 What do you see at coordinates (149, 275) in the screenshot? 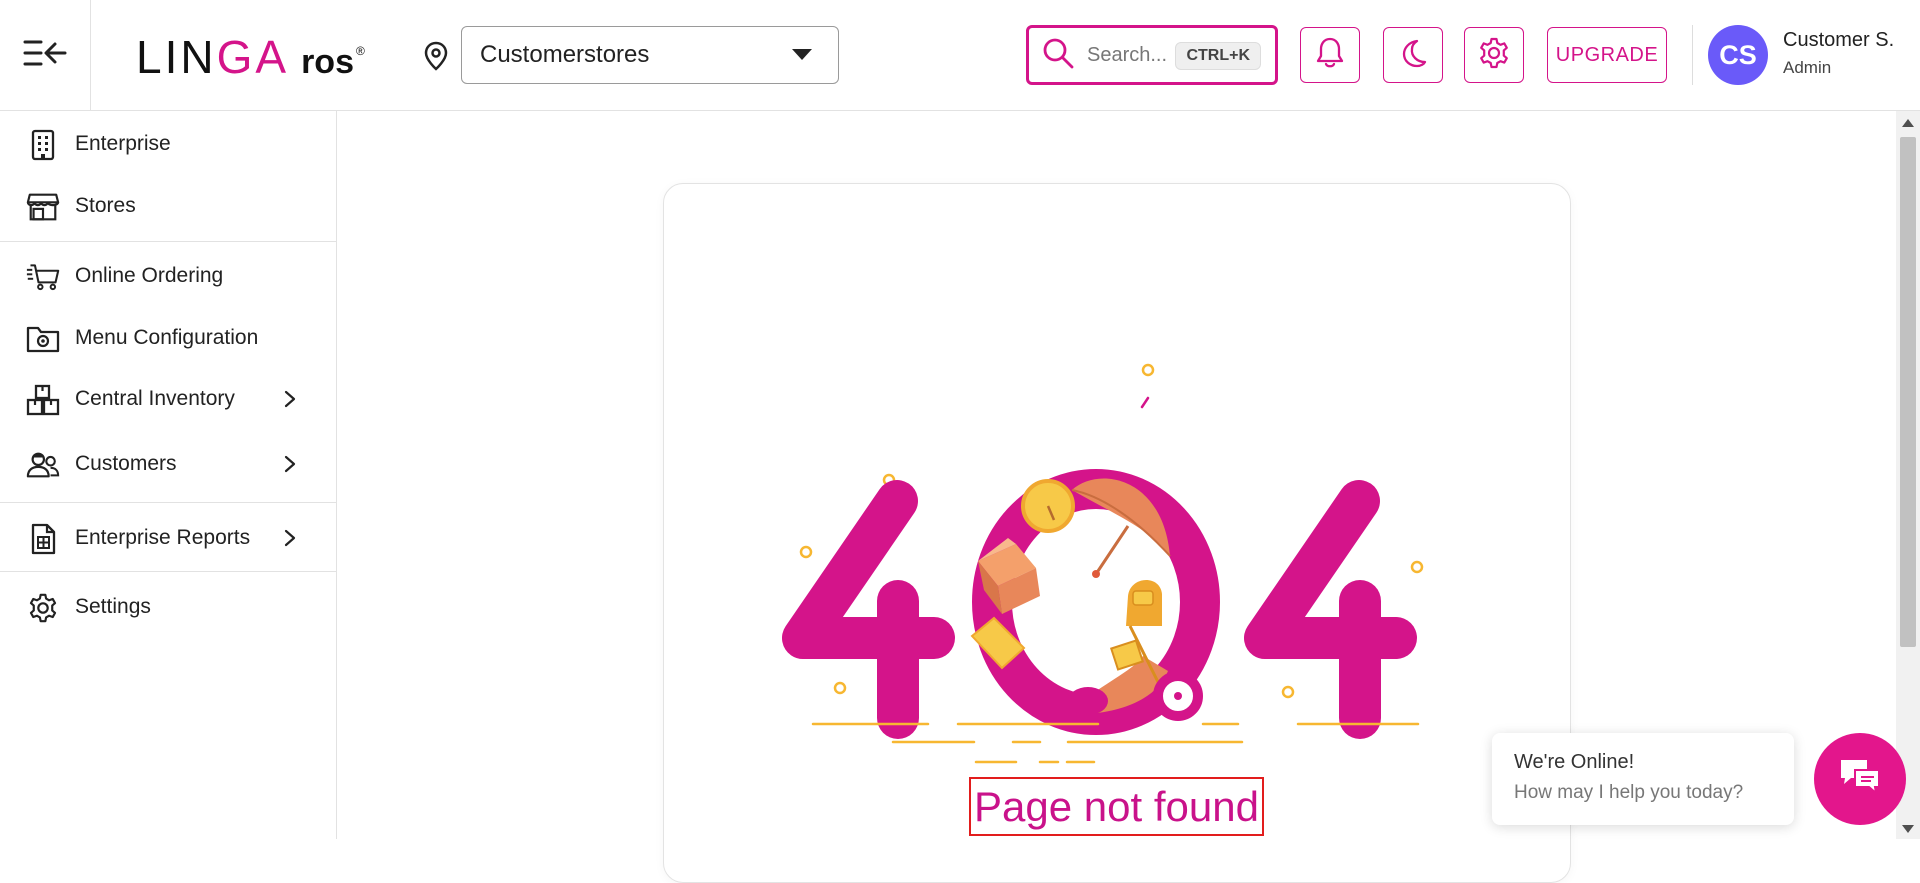
I see `sidebar-item-label: Online Ordering` at bounding box center [149, 275].